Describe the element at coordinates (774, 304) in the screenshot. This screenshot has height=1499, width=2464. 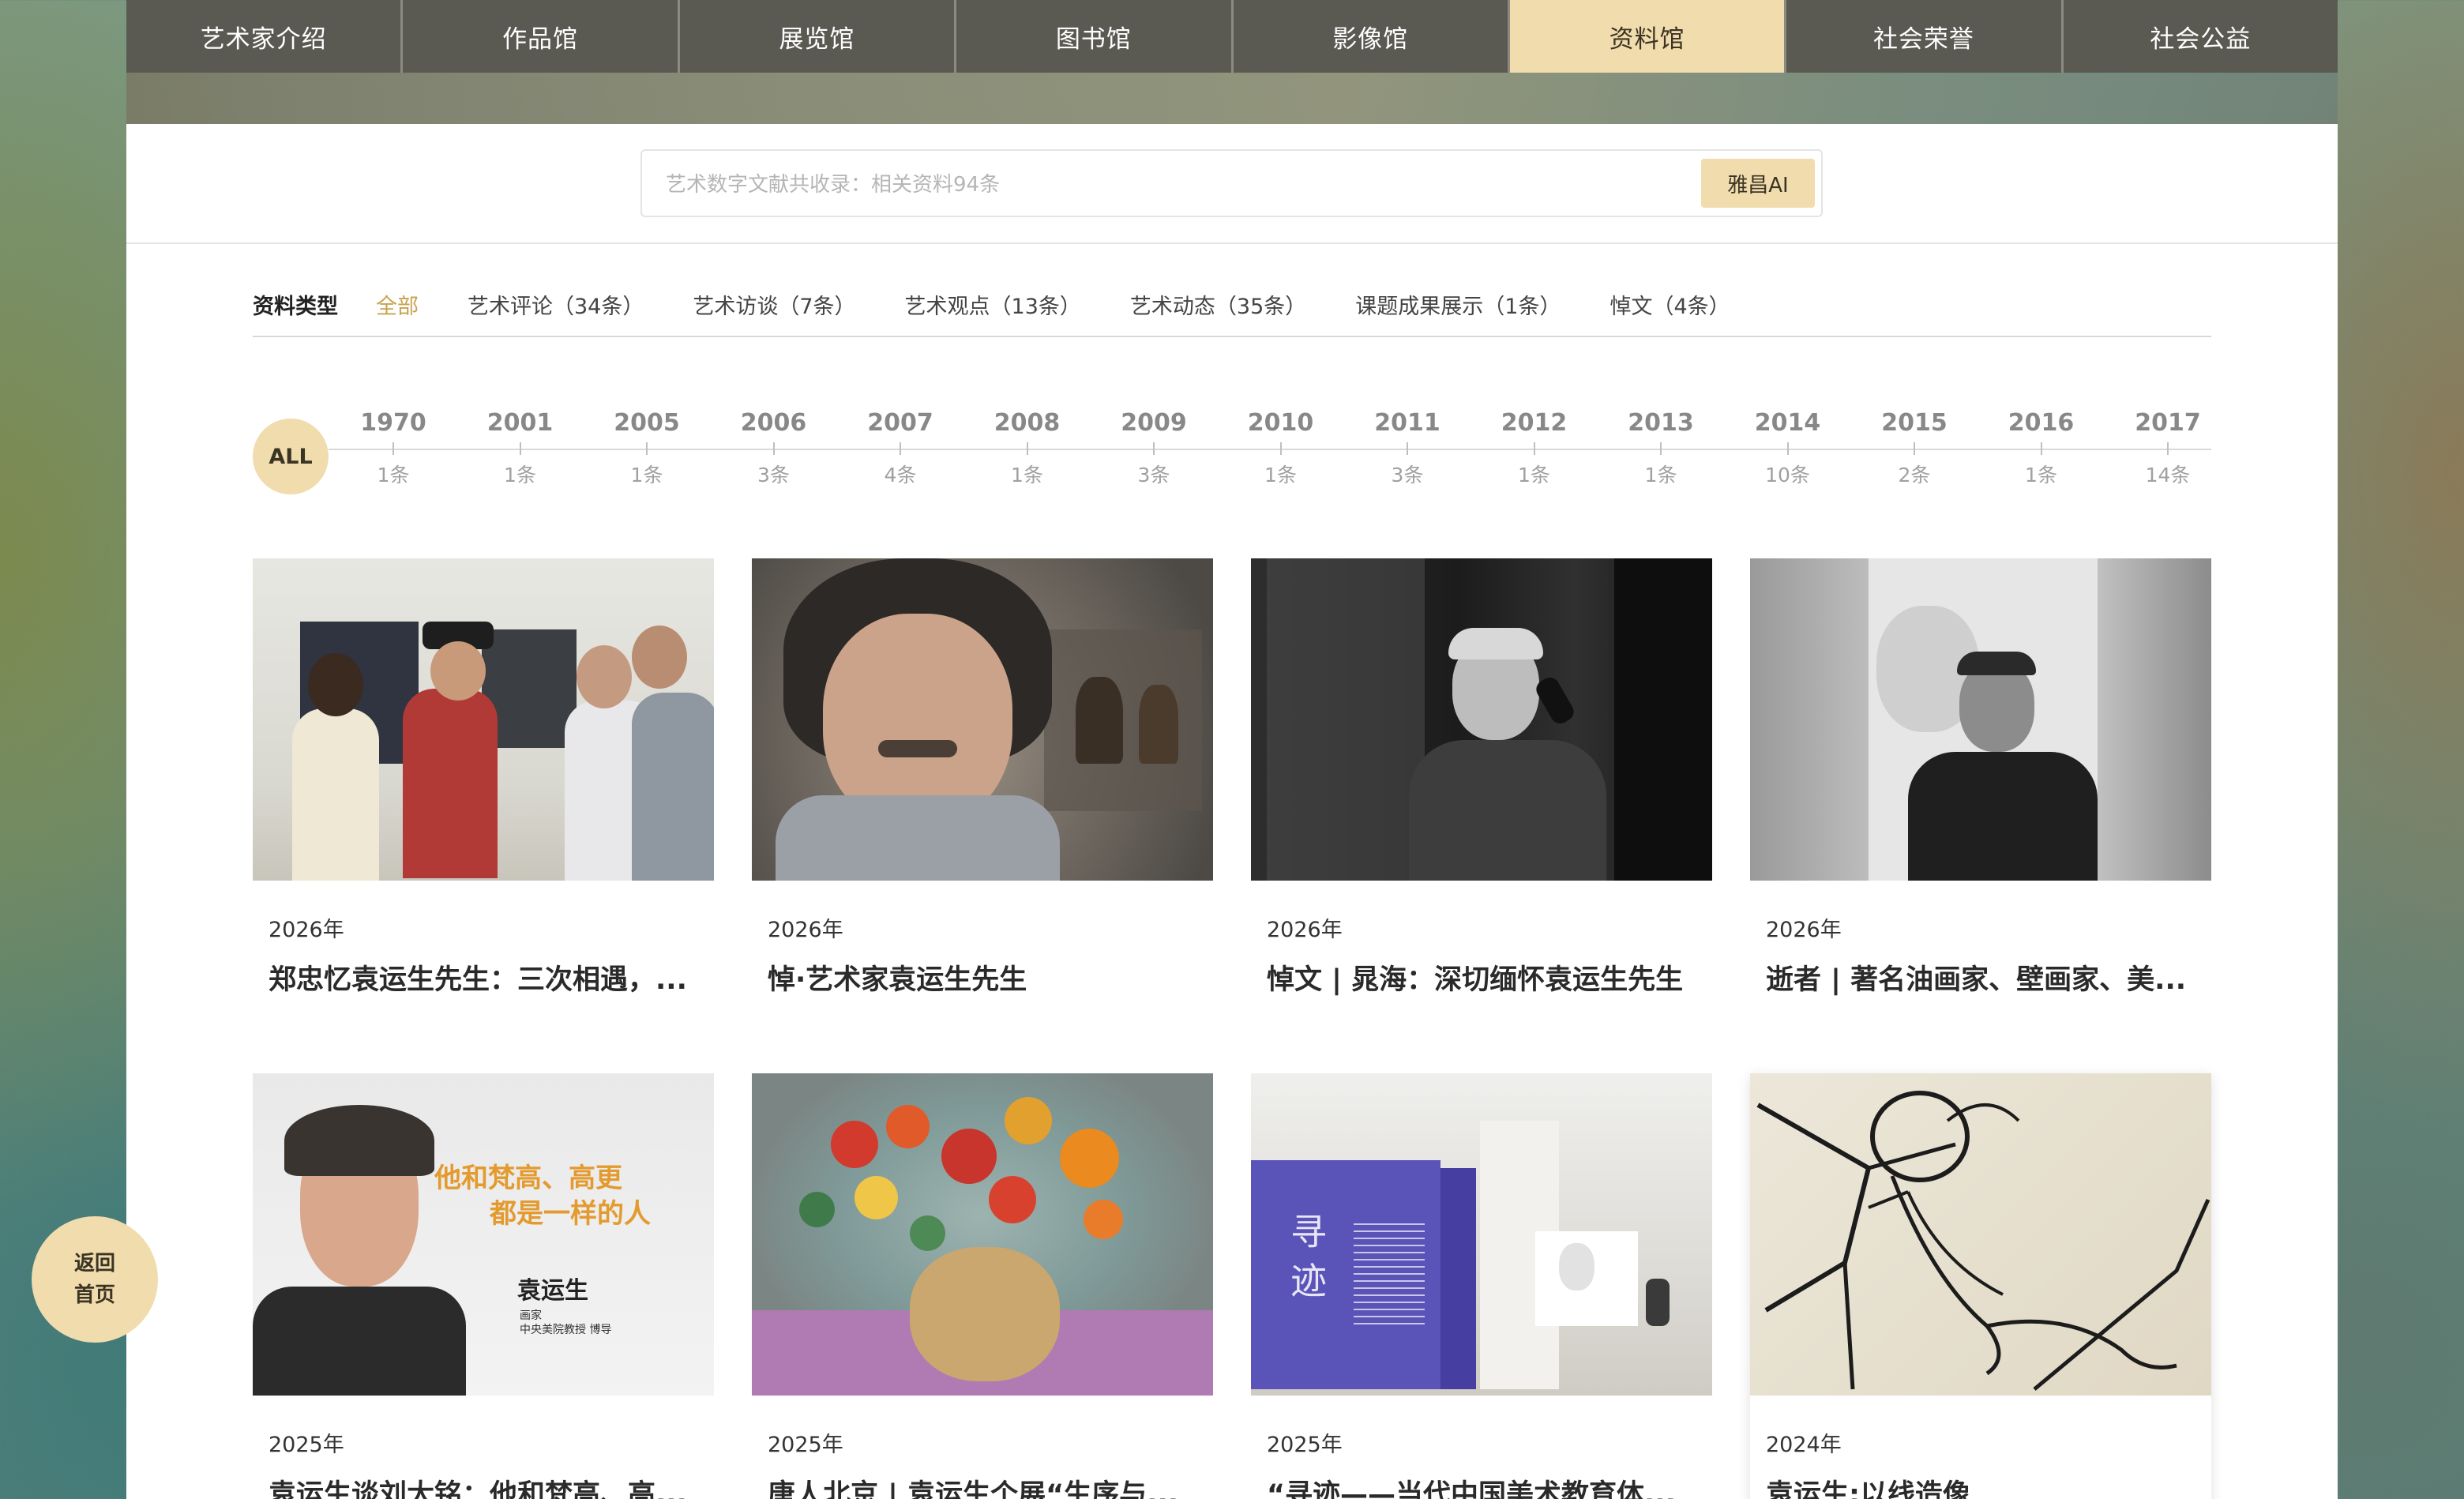
I see `type-interview: 艺术访谈（7条）` at that location.